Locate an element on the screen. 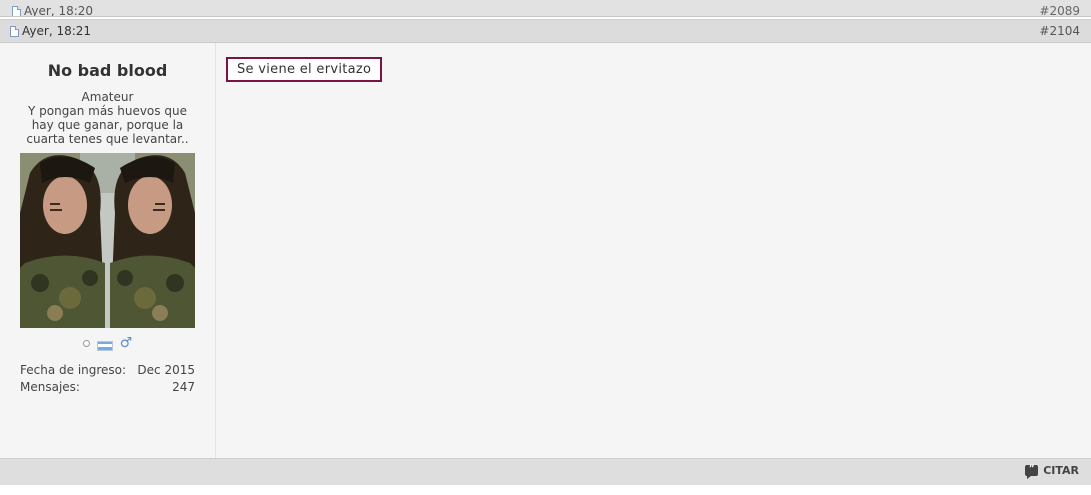 The height and width of the screenshot is (495, 1091). quote-icon: ” is located at coordinates (1032, 472).